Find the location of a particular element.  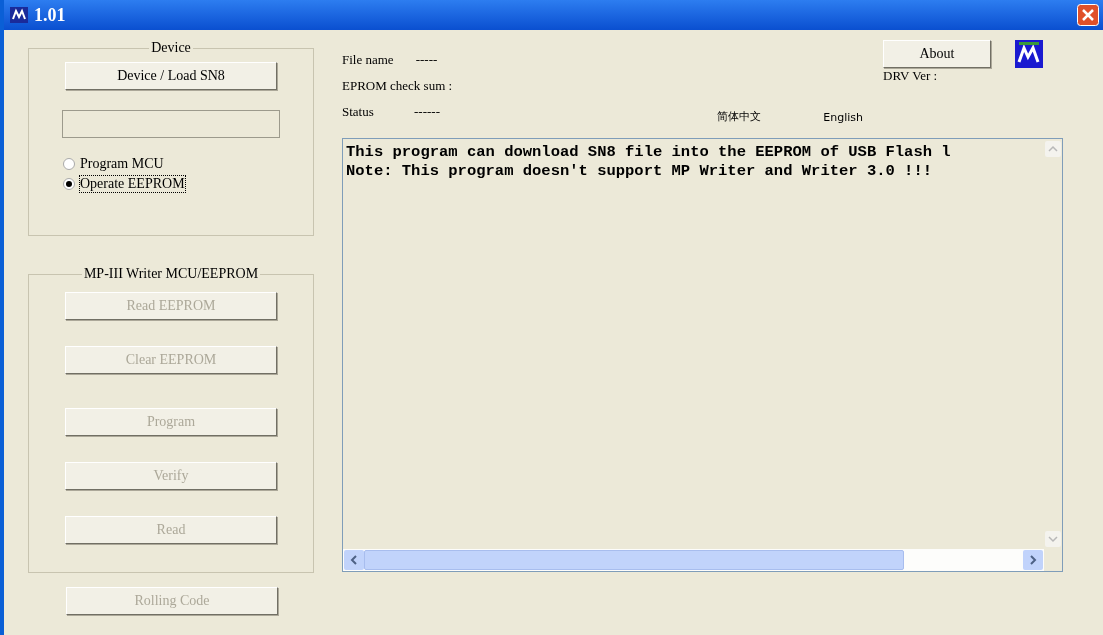

group-title: Device is located at coordinates (171, 48).